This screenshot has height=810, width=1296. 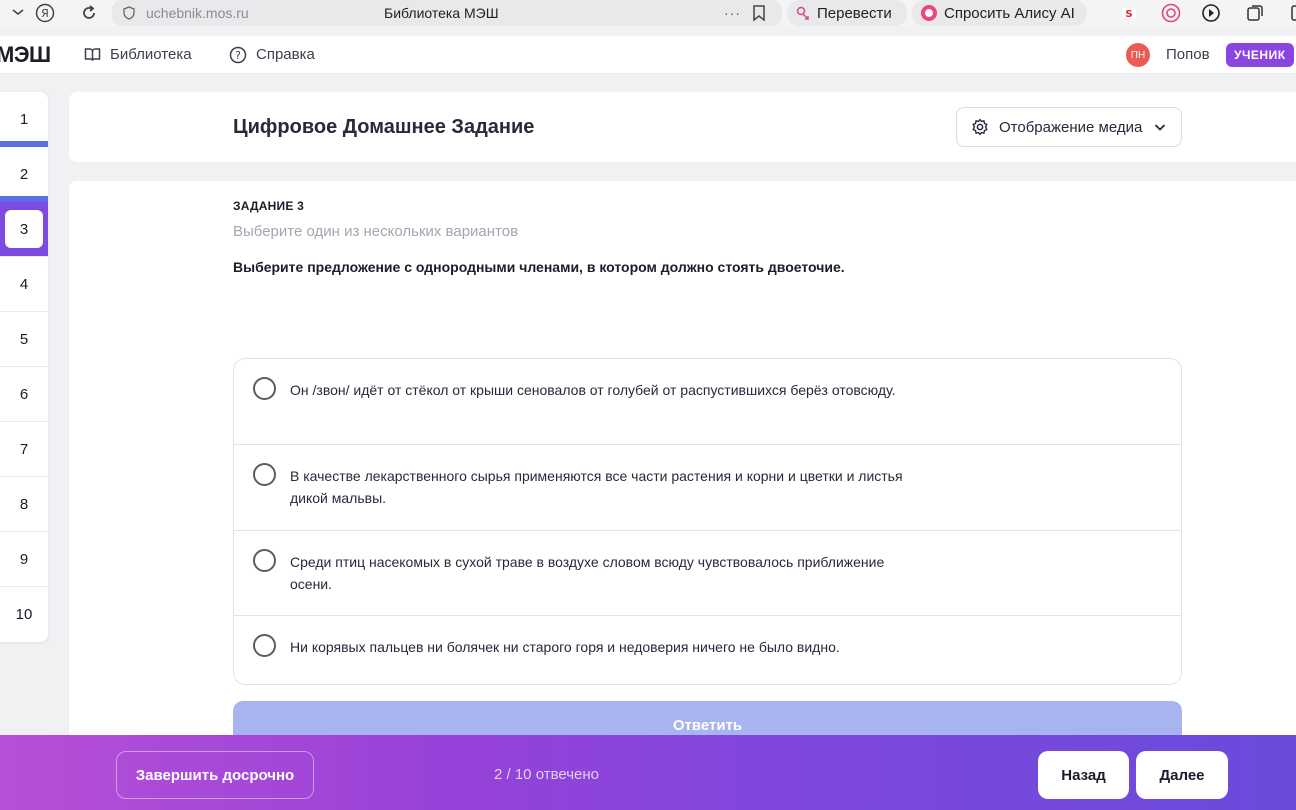 What do you see at coordinates (215, 775) in the screenshot?
I see `finish-early-button: Завершить досрочно` at bounding box center [215, 775].